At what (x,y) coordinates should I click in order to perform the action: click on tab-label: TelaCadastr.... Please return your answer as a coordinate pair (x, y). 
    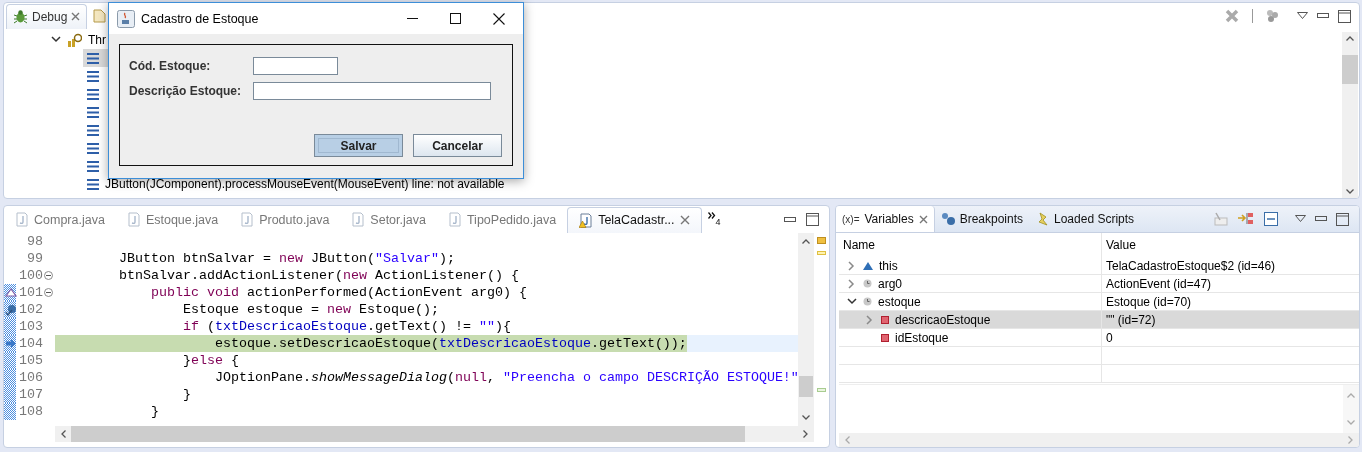
    Looking at the image, I should click on (636, 220).